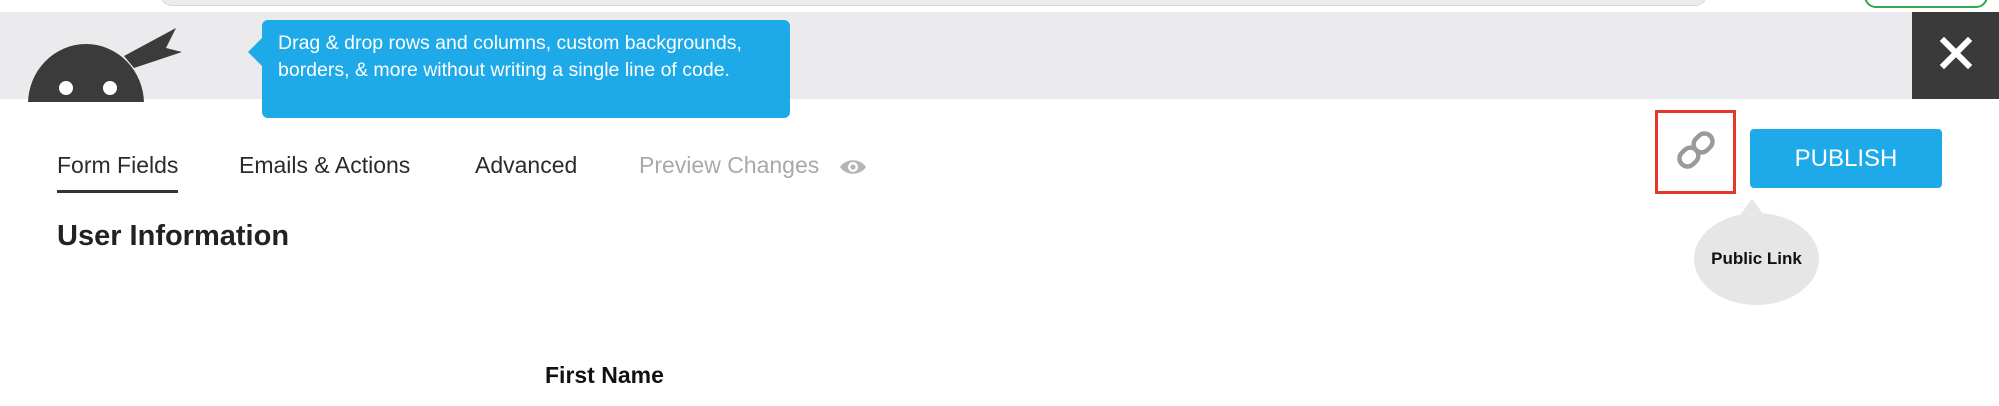  I want to click on link-icon, so click(1696, 152).